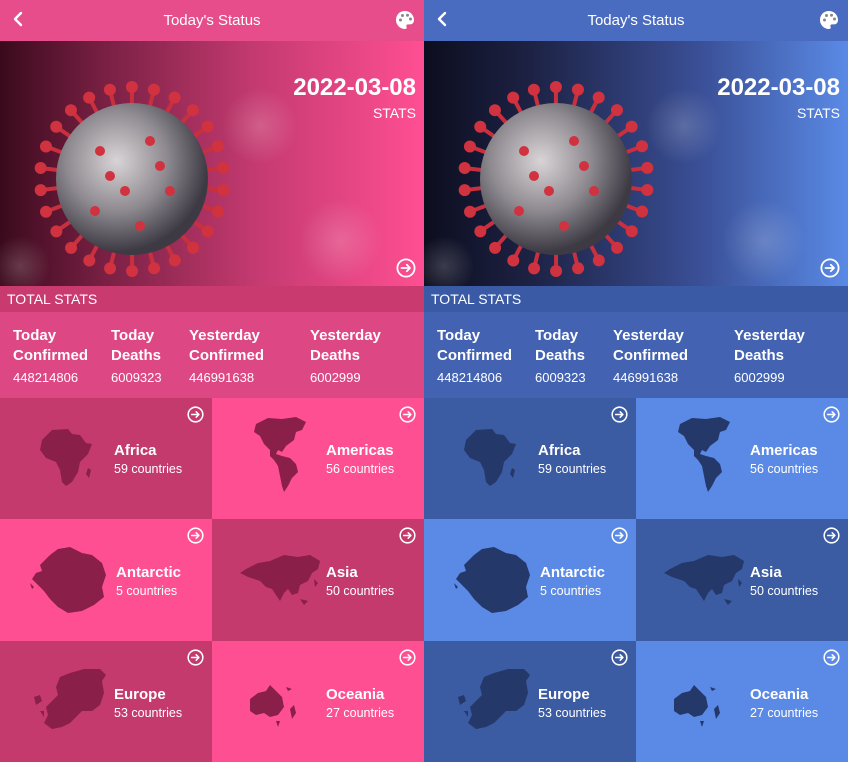 This screenshot has height=762, width=848. Describe the element at coordinates (50, 345) in the screenshot. I see `stat-label: Today Confirmed` at that location.